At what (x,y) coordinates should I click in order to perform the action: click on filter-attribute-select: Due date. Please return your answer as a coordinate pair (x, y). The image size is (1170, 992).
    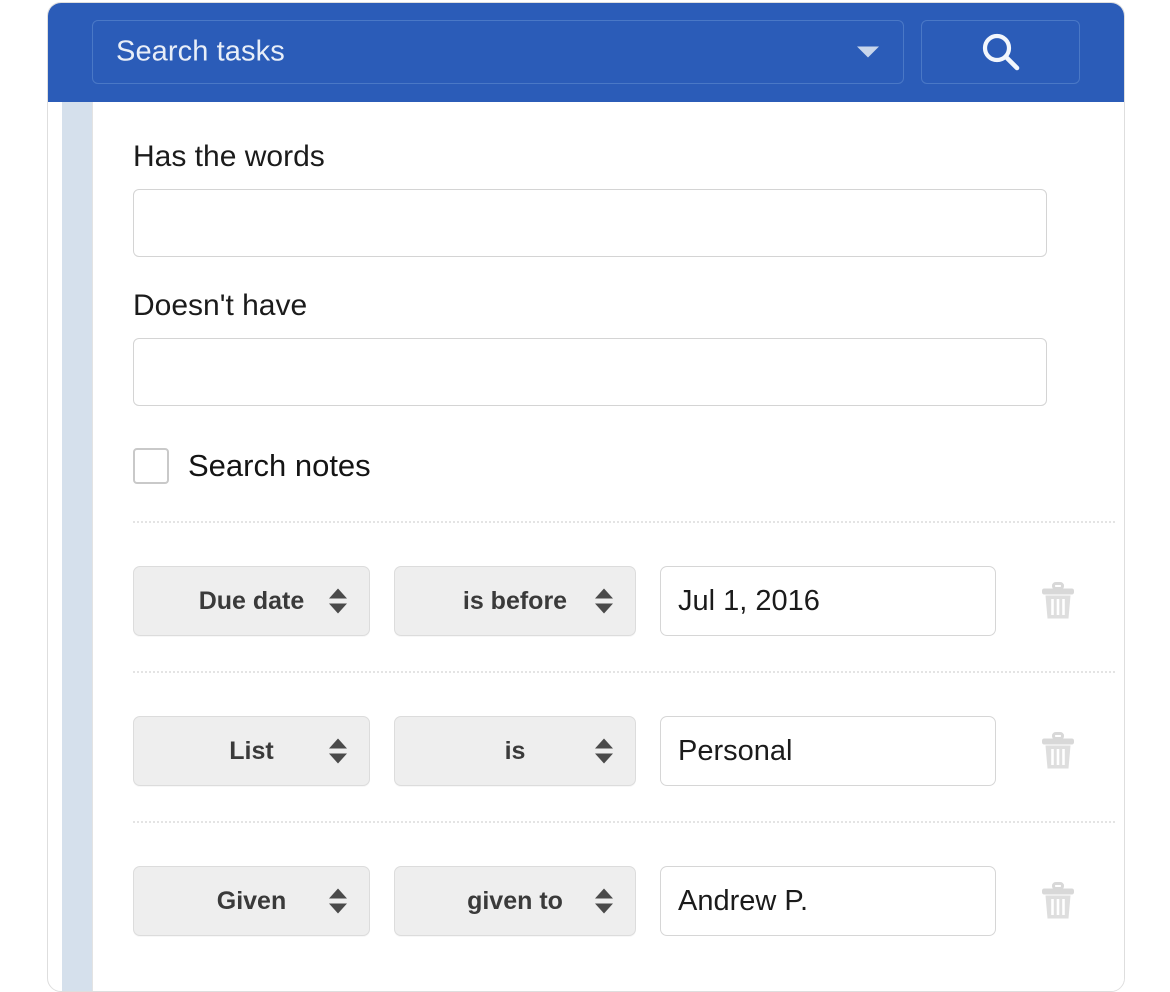
    Looking at the image, I should click on (251, 601).